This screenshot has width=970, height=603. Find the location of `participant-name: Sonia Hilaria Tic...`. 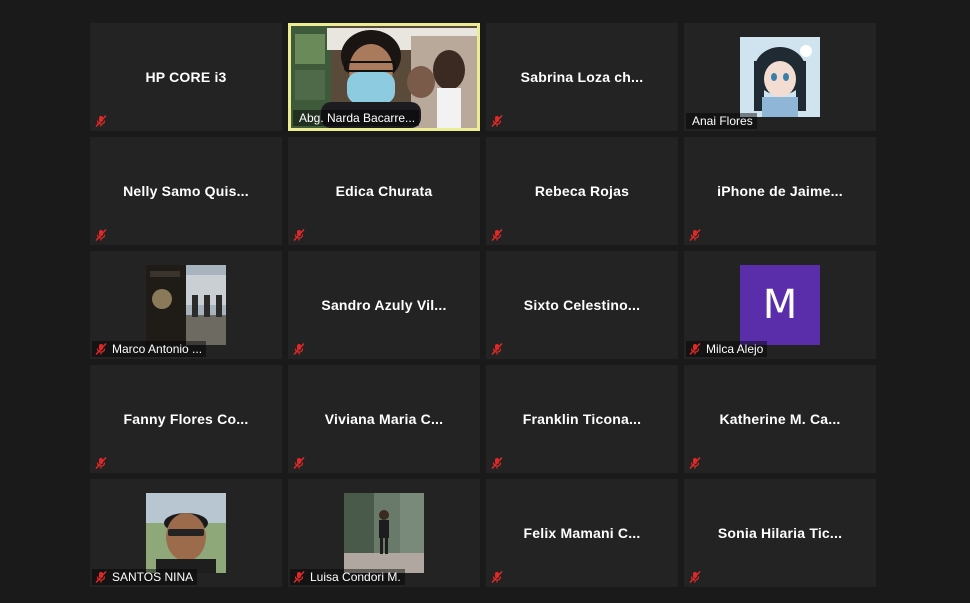

participant-name: Sonia Hilaria Tic... is located at coordinates (780, 533).